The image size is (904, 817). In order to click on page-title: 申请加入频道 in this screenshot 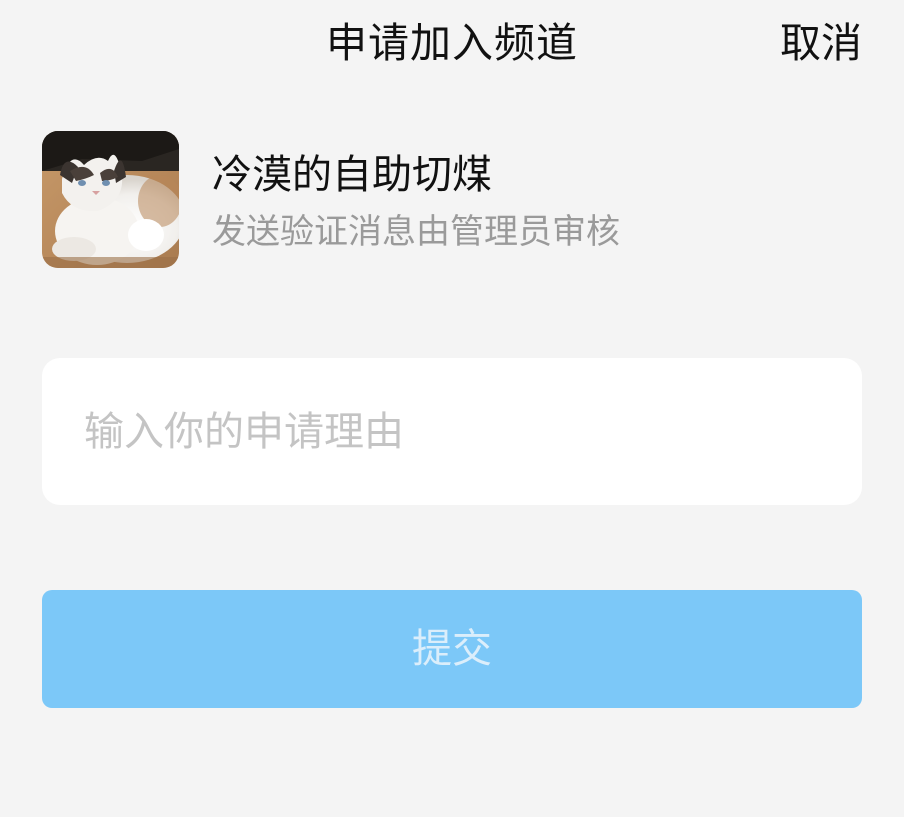, I will do `click(452, 43)`.